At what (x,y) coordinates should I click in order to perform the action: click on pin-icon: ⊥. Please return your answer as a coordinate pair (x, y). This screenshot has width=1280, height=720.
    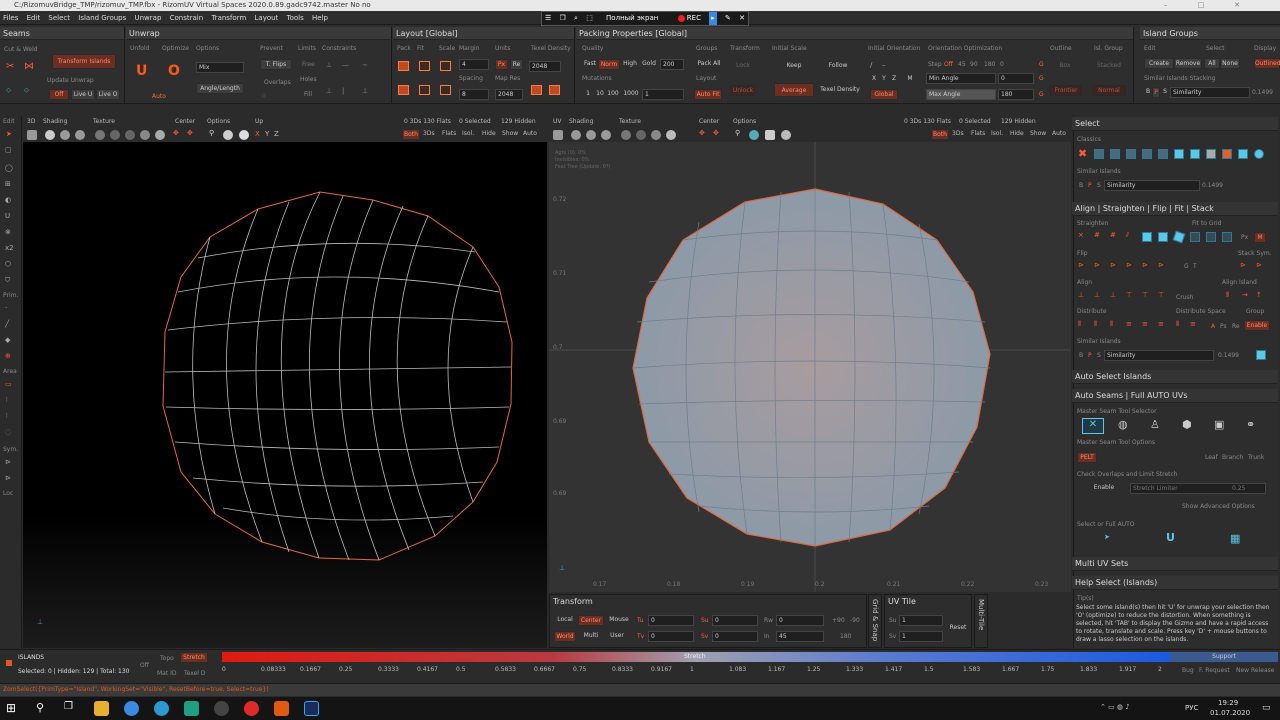
    Looking at the image, I should click on (329, 65).